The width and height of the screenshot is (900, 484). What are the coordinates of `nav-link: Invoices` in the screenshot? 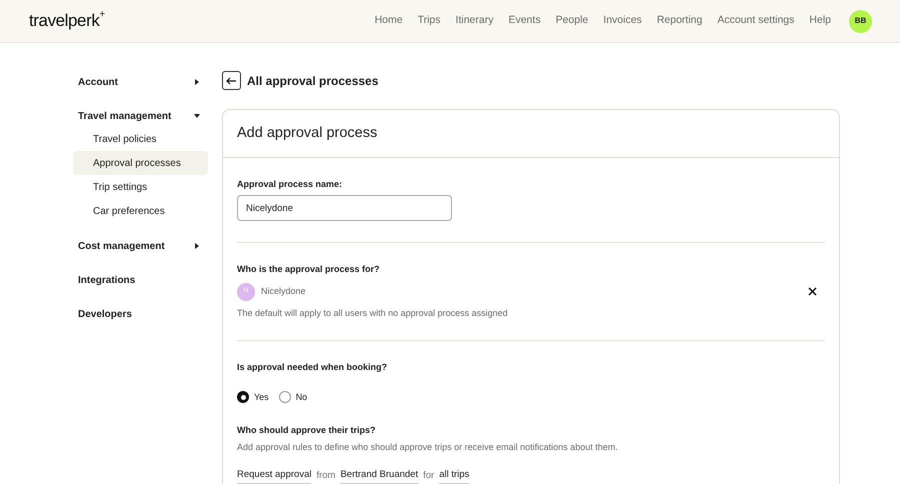 It's located at (622, 21).